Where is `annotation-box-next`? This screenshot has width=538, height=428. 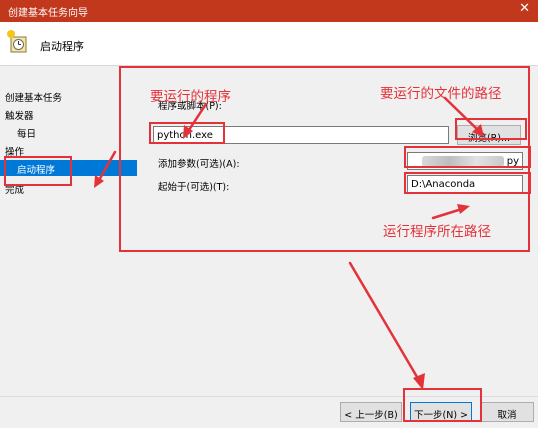
annotation-box-next is located at coordinates (442, 405).